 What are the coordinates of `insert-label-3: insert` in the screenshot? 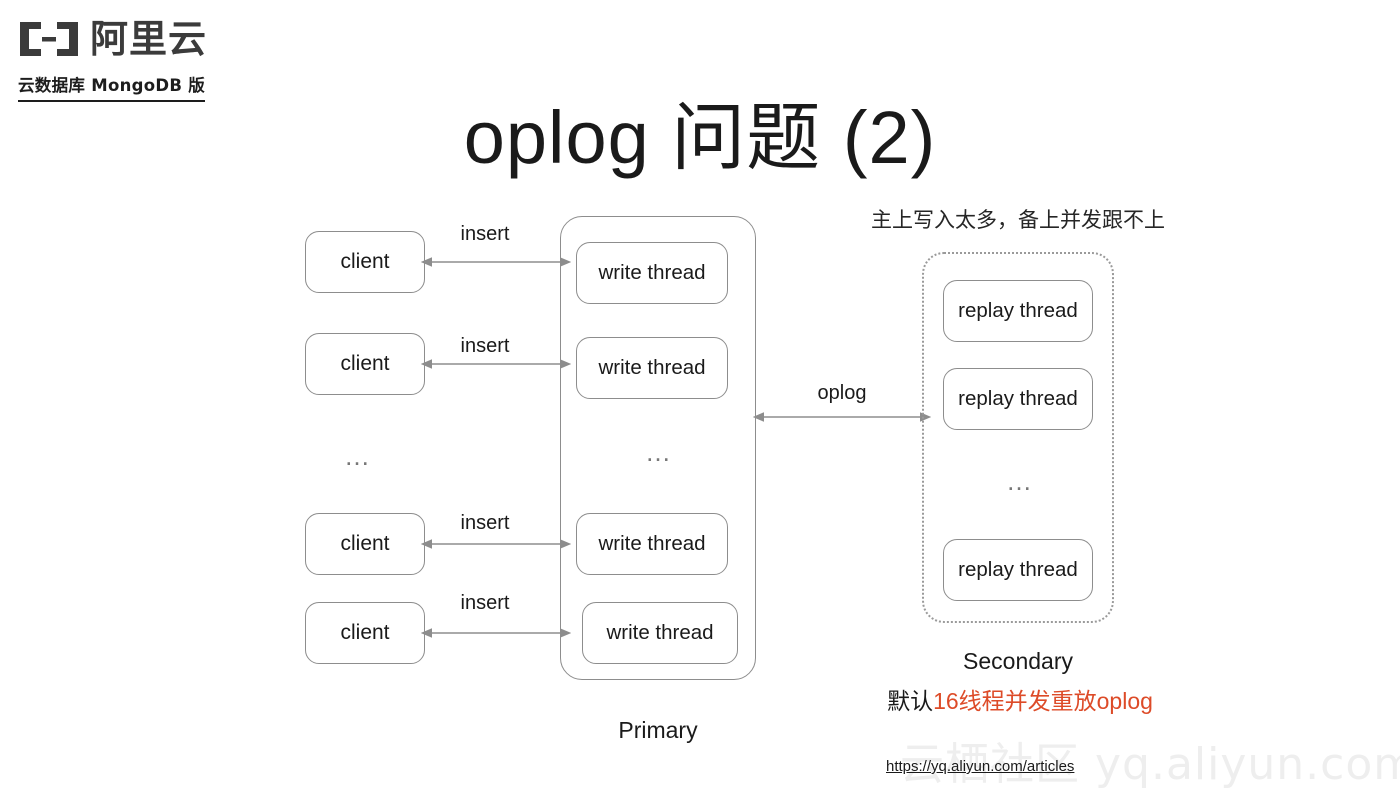 It's located at (485, 523).